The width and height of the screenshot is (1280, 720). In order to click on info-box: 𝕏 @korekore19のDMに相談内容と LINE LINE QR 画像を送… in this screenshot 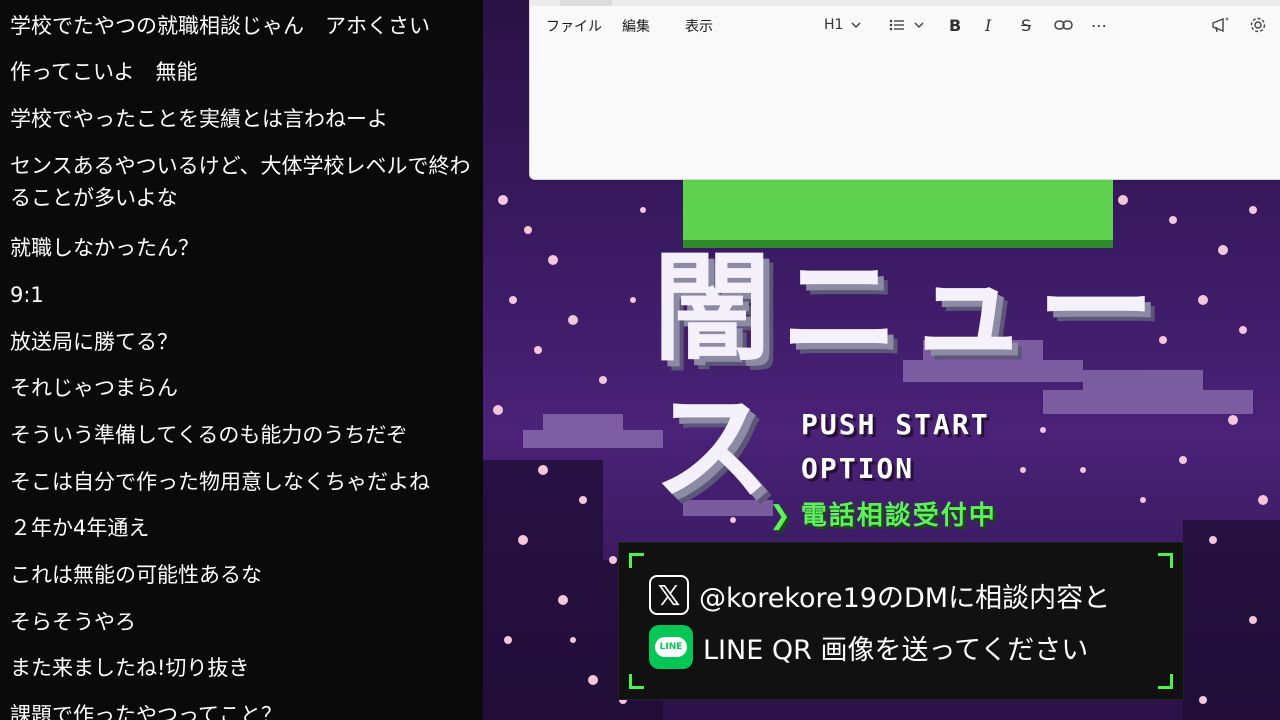, I will do `click(901, 621)`.